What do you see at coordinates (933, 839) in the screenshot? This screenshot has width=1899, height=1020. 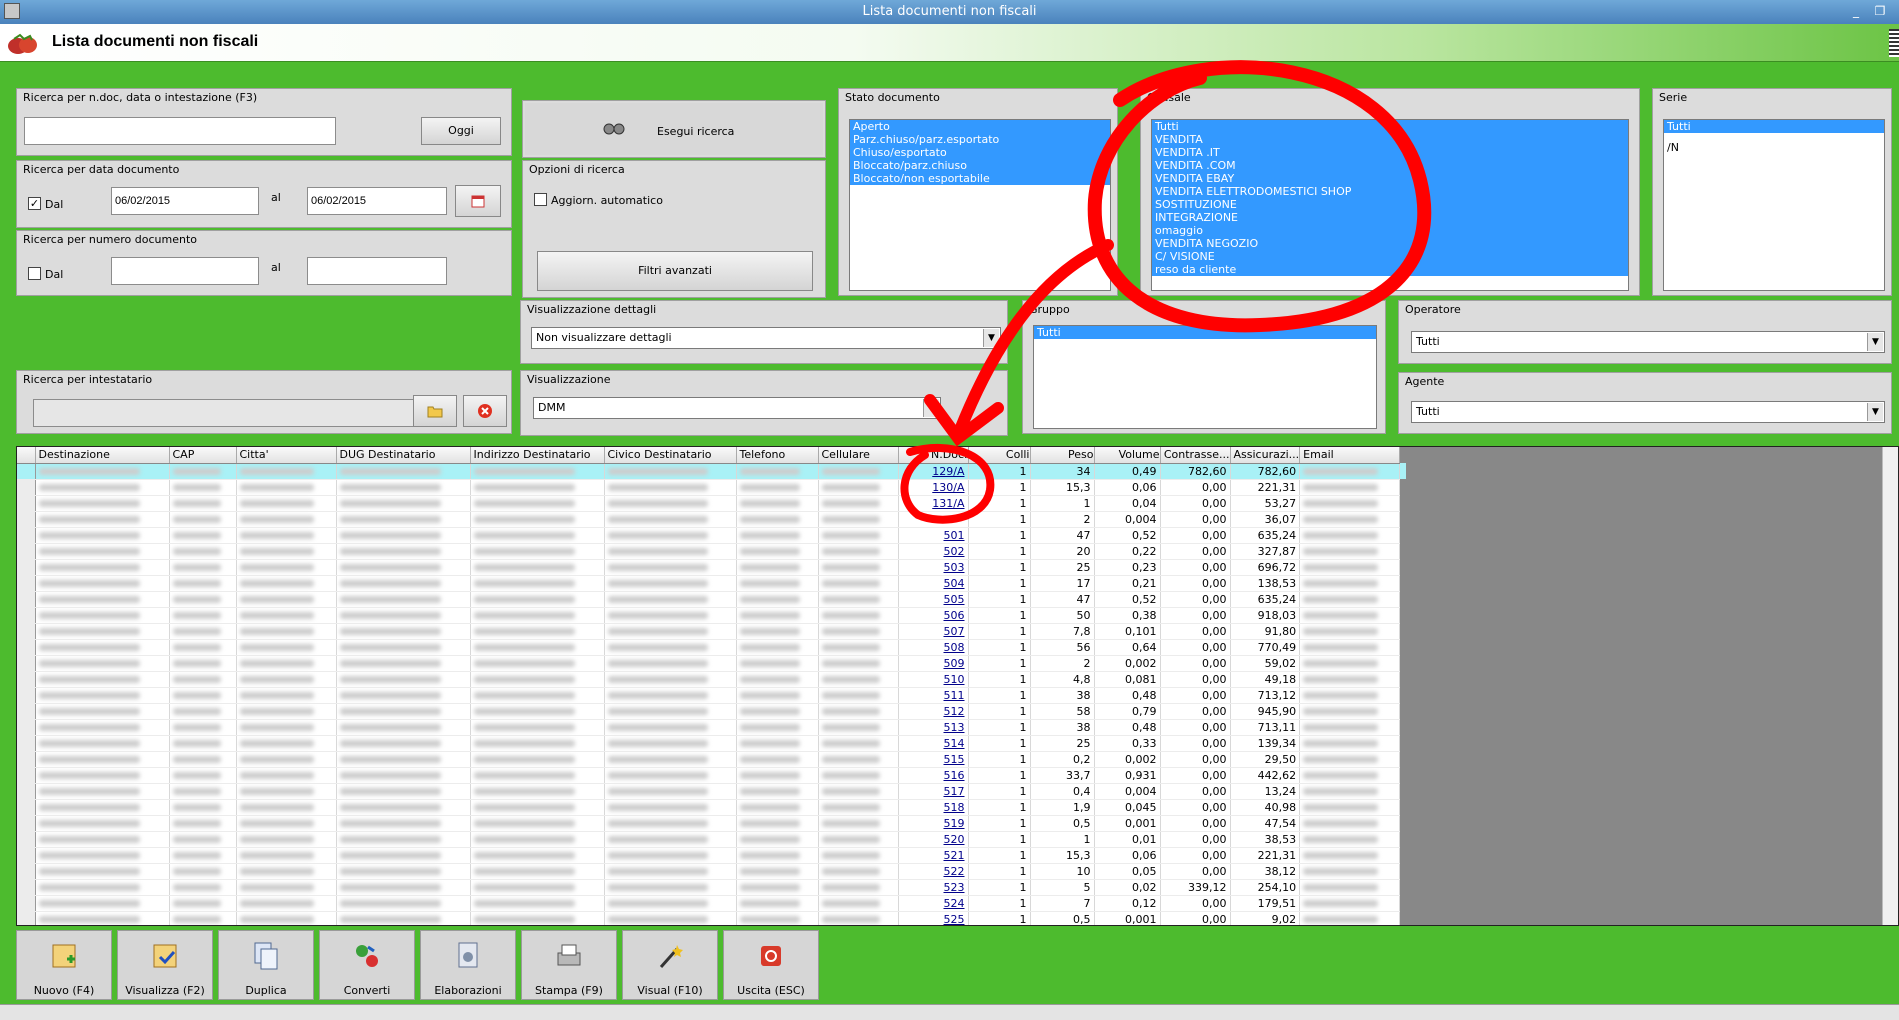 I see `doc-number-link: 520` at bounding box center [933, 839].